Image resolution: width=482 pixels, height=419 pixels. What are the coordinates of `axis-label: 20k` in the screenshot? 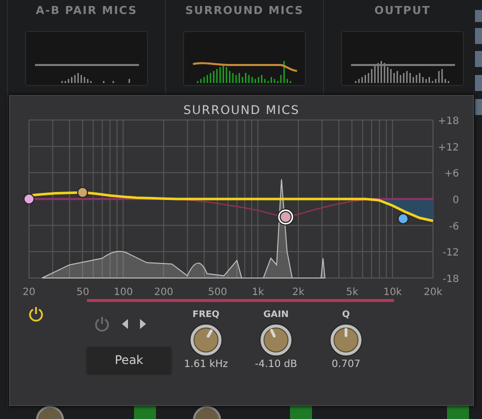 It's located at (433, 292).